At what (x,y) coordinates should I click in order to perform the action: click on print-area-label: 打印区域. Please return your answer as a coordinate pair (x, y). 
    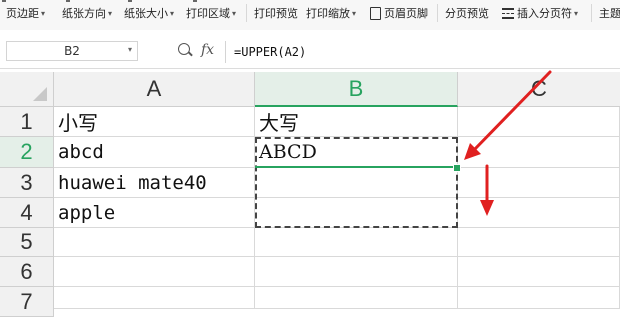
    Looking at the image, I should click on (208, 13).